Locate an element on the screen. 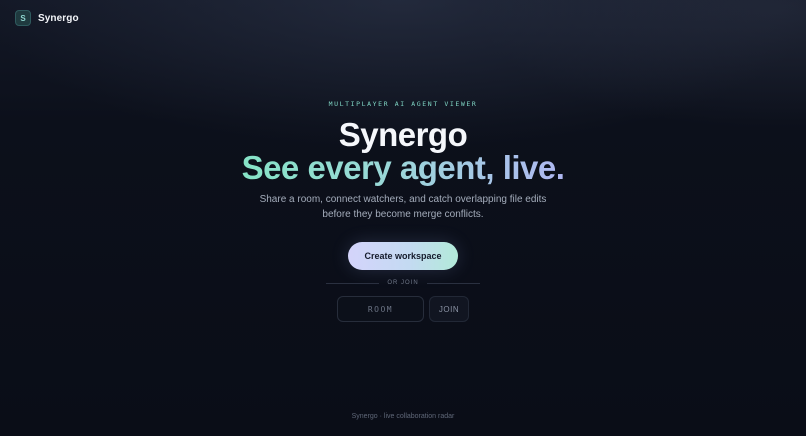  hero-tagline-text: See every agent, live. is located at coordinates (403, 167).